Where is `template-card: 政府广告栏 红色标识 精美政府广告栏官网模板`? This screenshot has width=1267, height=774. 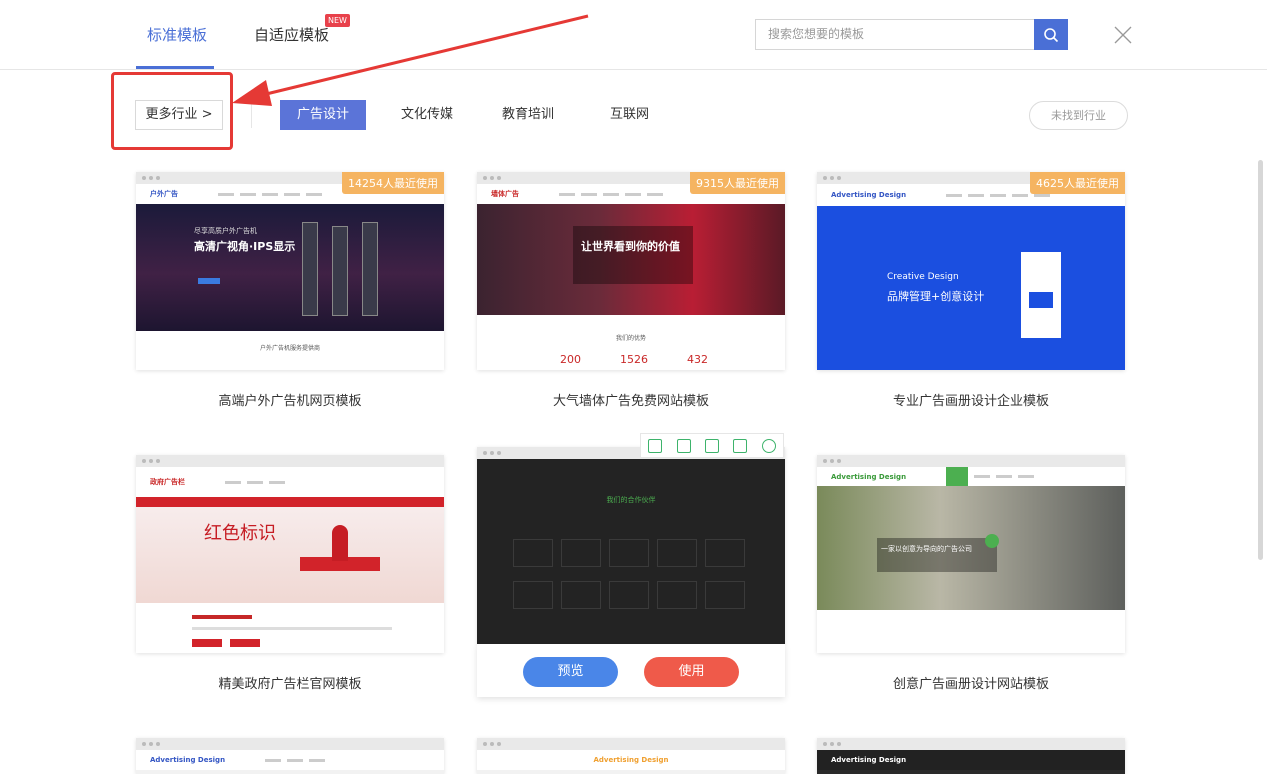
template-card: 政府广告栏 红色标识 精美政府广告栏官网模板 is located at coordinates (290, 573).